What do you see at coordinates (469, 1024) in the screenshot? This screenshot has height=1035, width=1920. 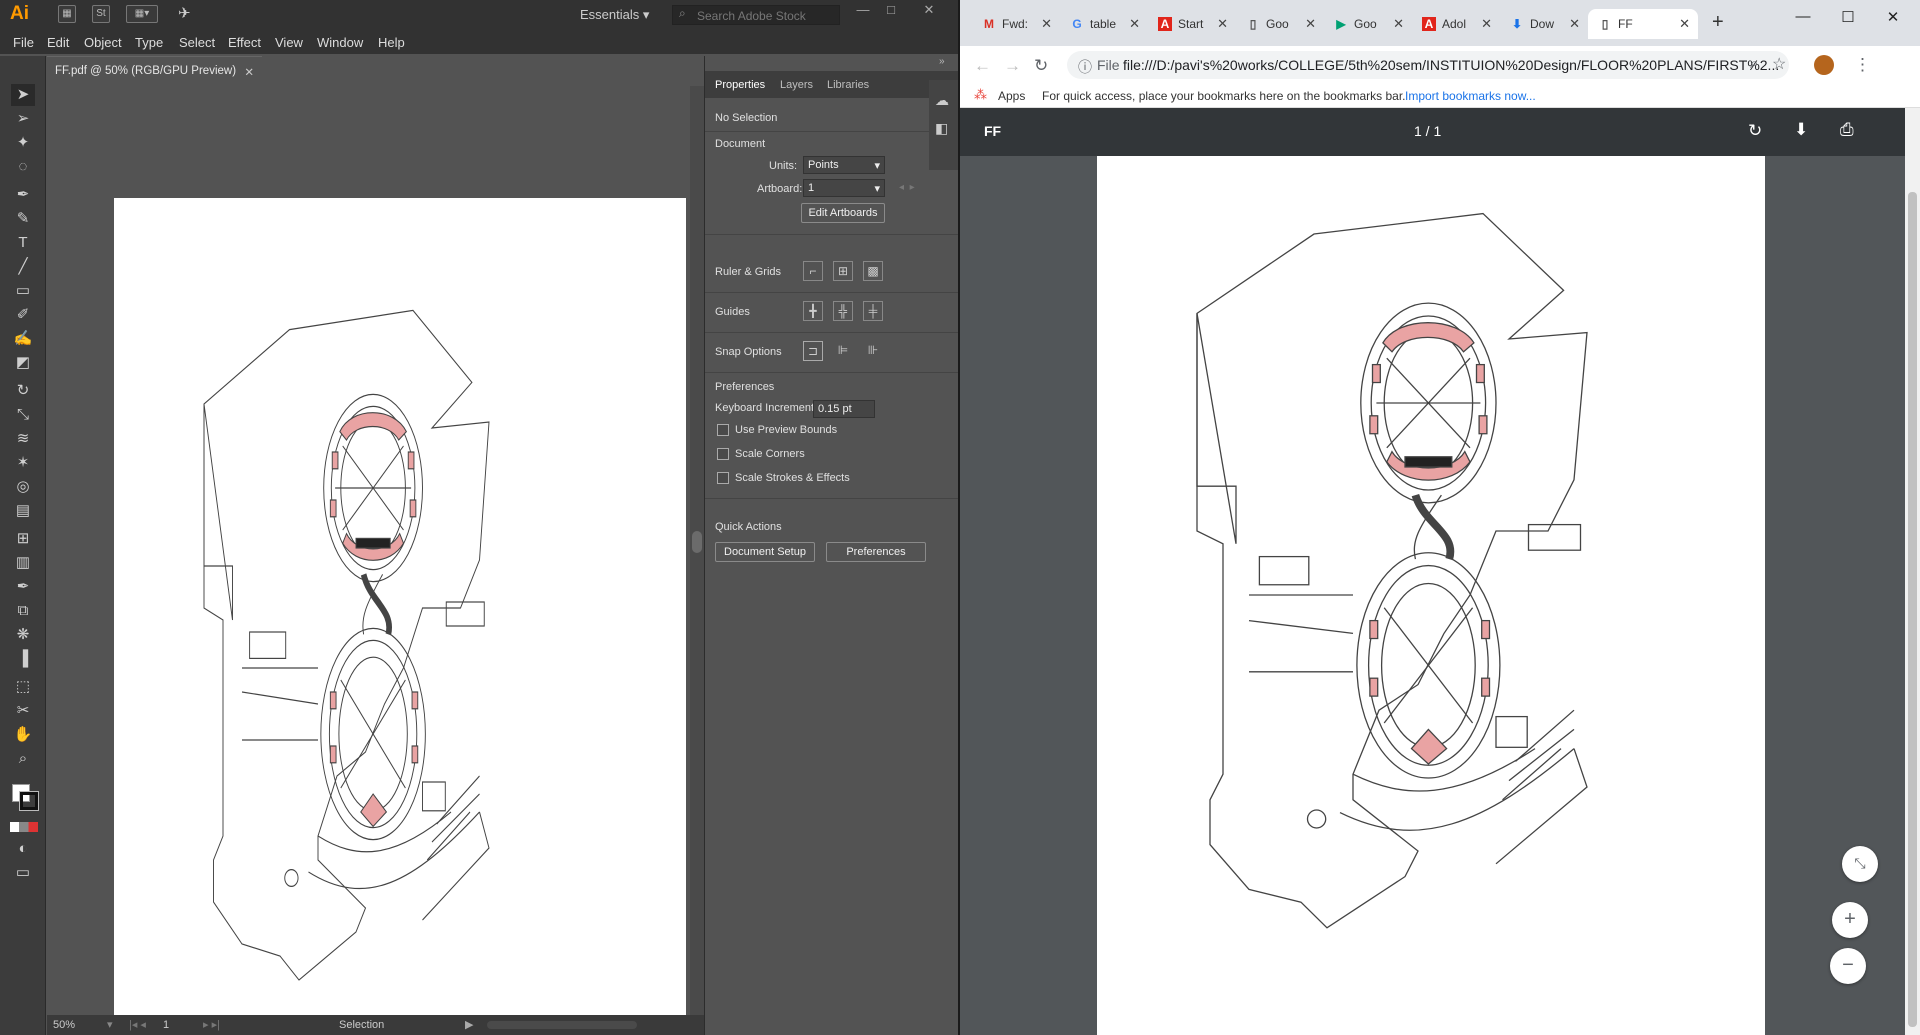 I see `status-menu-icon: ▶` at bounding box center [469, 1024].